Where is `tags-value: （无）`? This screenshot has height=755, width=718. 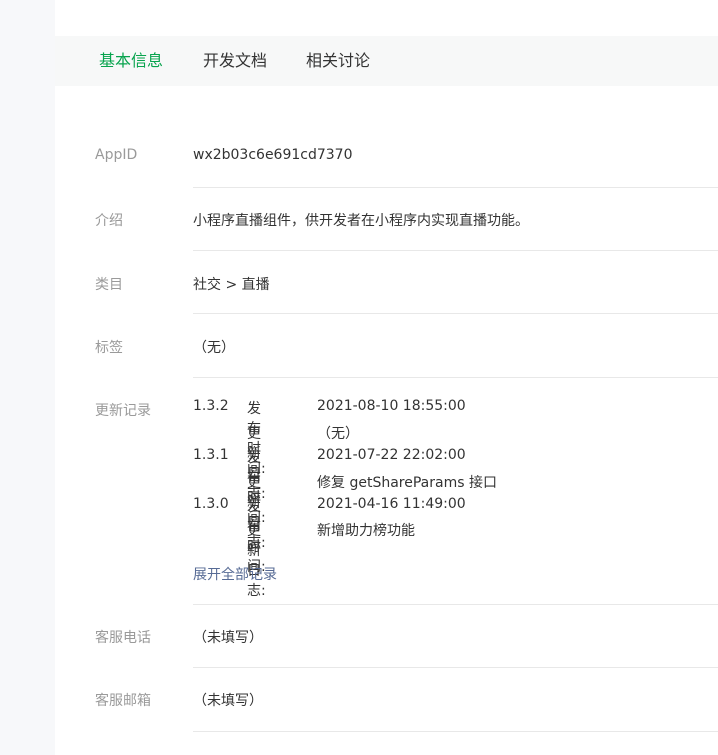
tags-value: （无） is located at coordinates (214, 348).